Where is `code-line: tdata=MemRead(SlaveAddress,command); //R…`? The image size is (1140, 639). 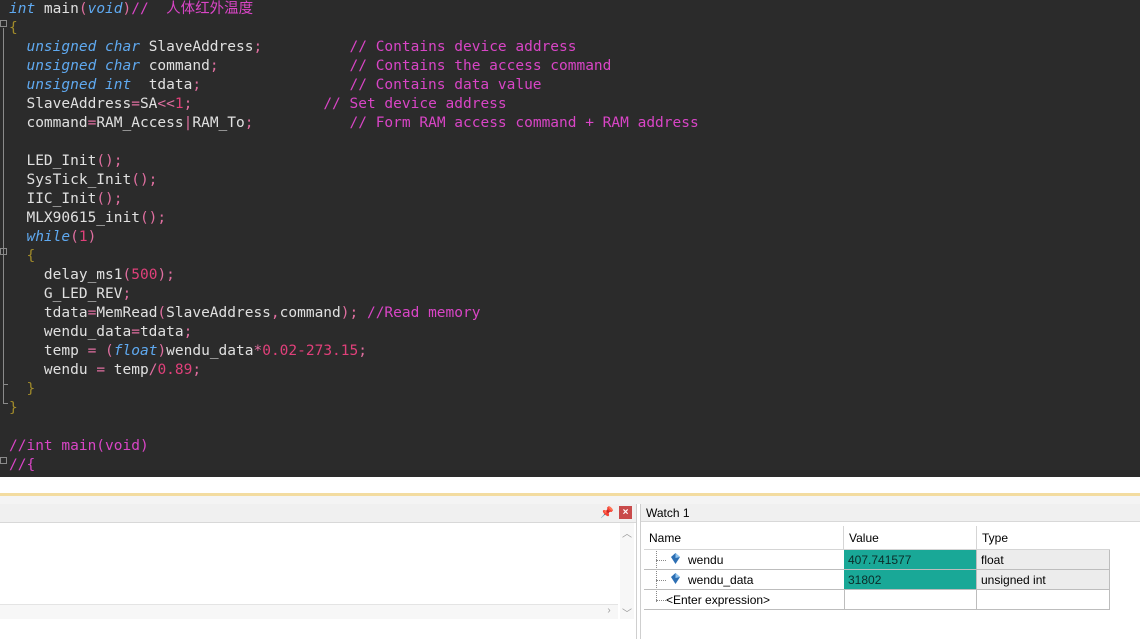 code-line: tdata=MemRead(SlaveAddress,command); //R… is located at coordinates (354, 313).